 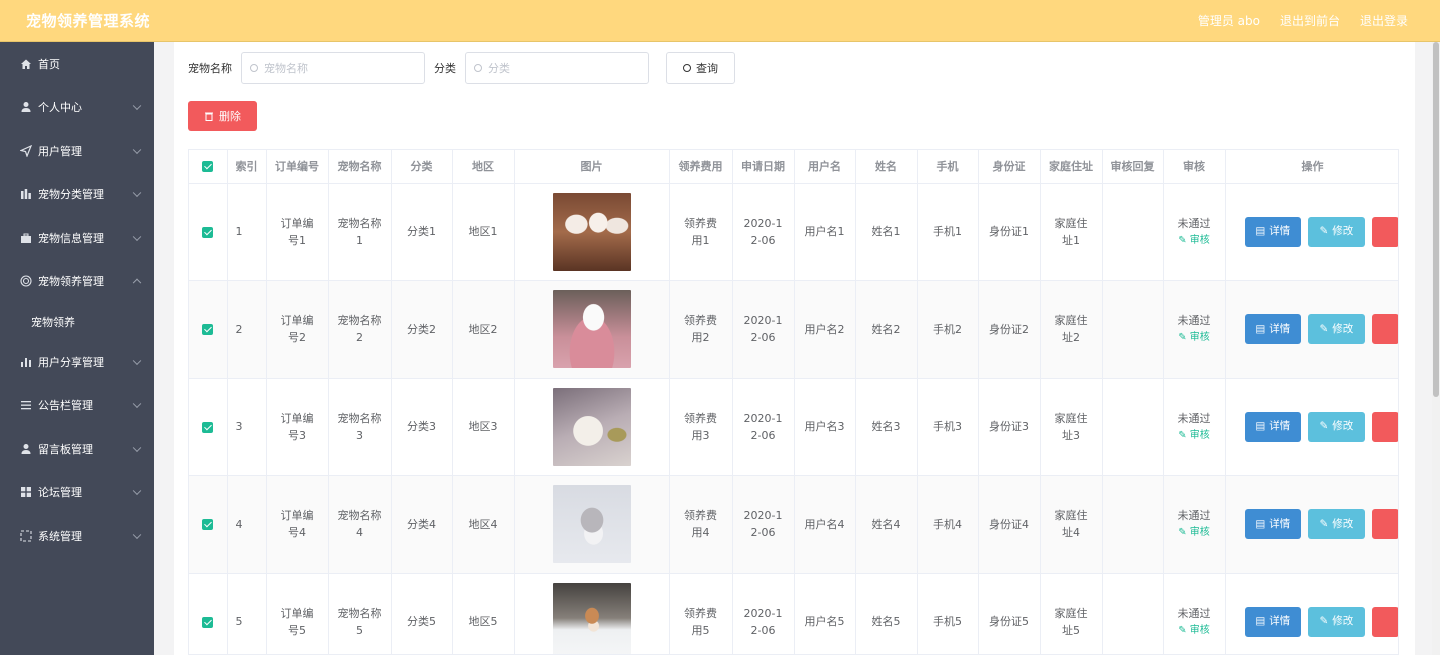 What do you see at coordinates (77, 282) in the screenshot?
I see `sidebar-item-adoption-management: 宠物领养管理` at bounding box center [77, 282].